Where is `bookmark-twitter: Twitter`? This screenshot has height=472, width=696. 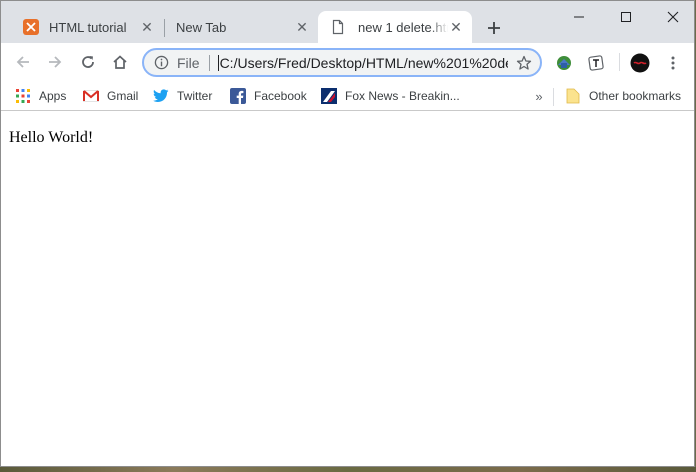 bookmark-twitter: Twitter is located at coordinates (182, 96).